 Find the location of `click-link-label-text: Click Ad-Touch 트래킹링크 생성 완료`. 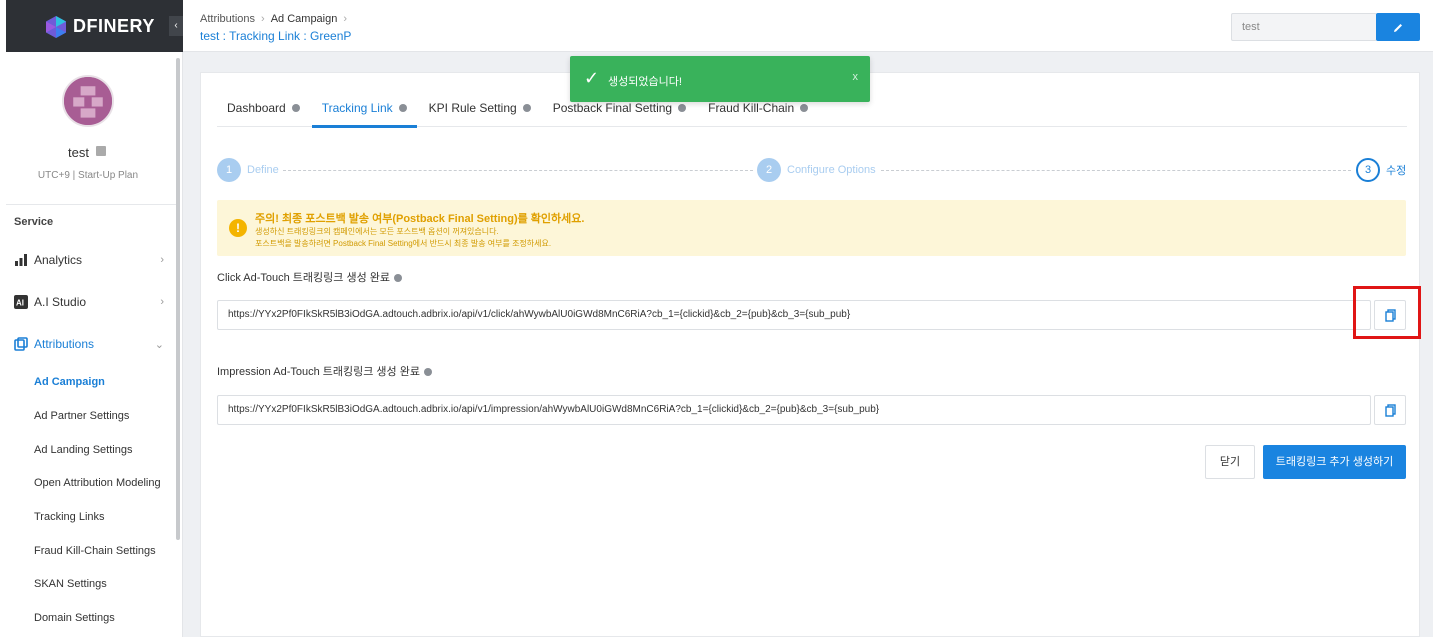

click-link-label-text: Click Ad-Touch 트래킹링크 생성 완료 is located at coordinates (303, 278).